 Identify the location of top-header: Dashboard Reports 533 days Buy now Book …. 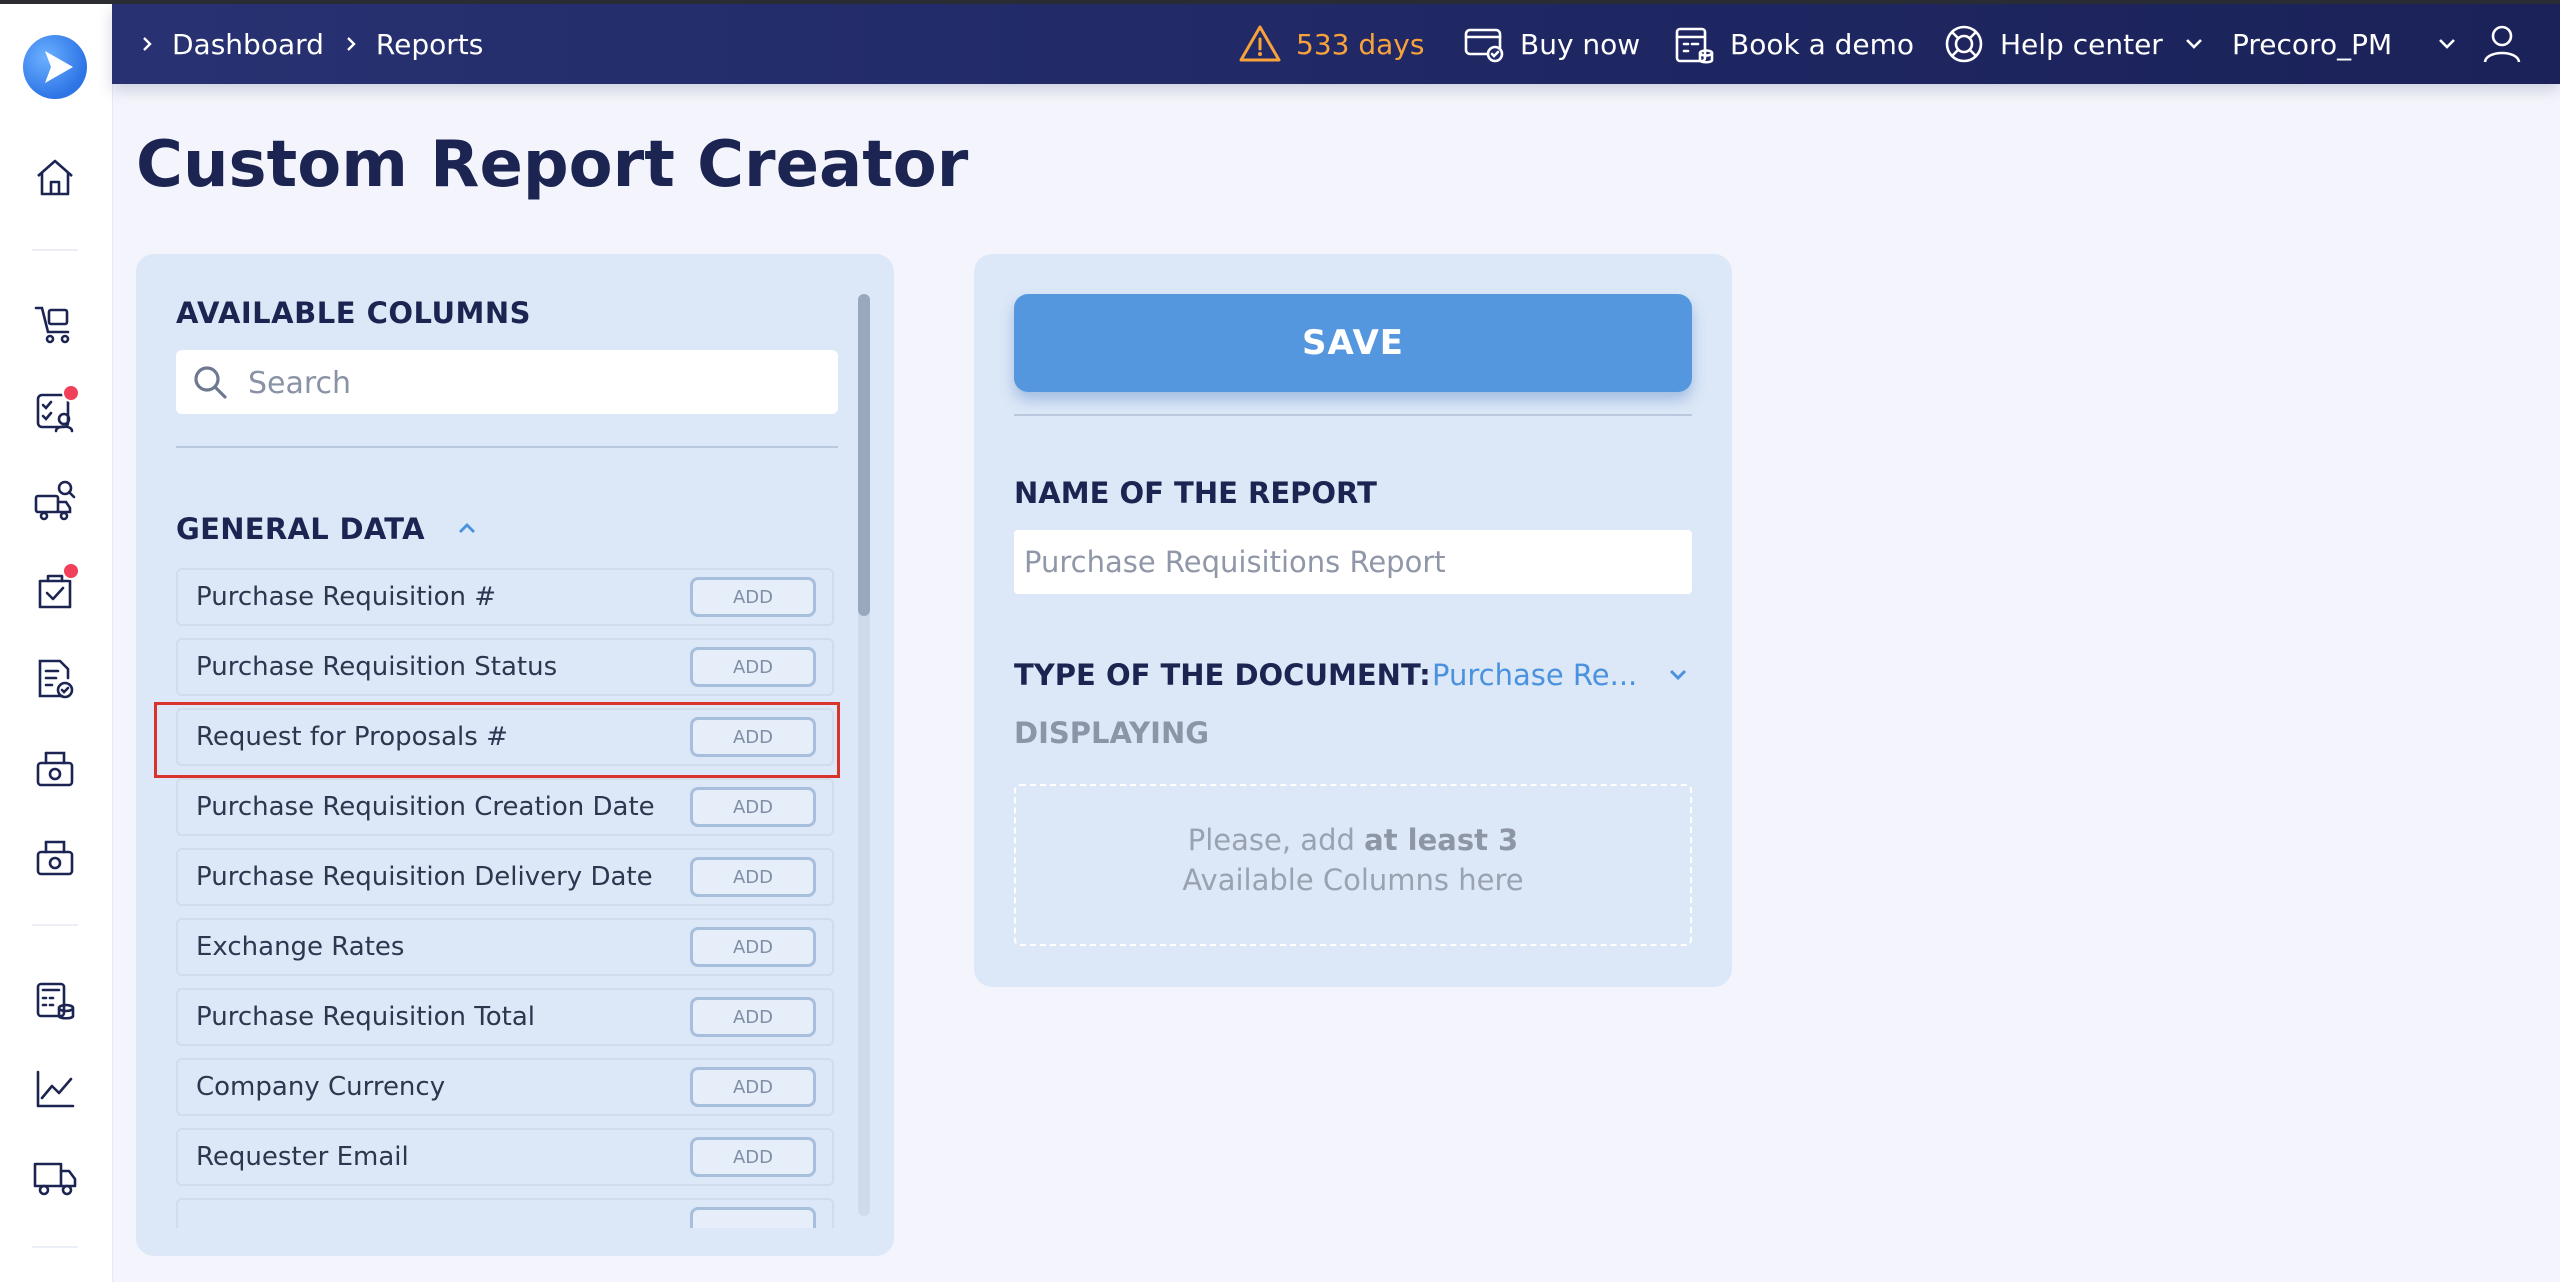
(1336, 44).